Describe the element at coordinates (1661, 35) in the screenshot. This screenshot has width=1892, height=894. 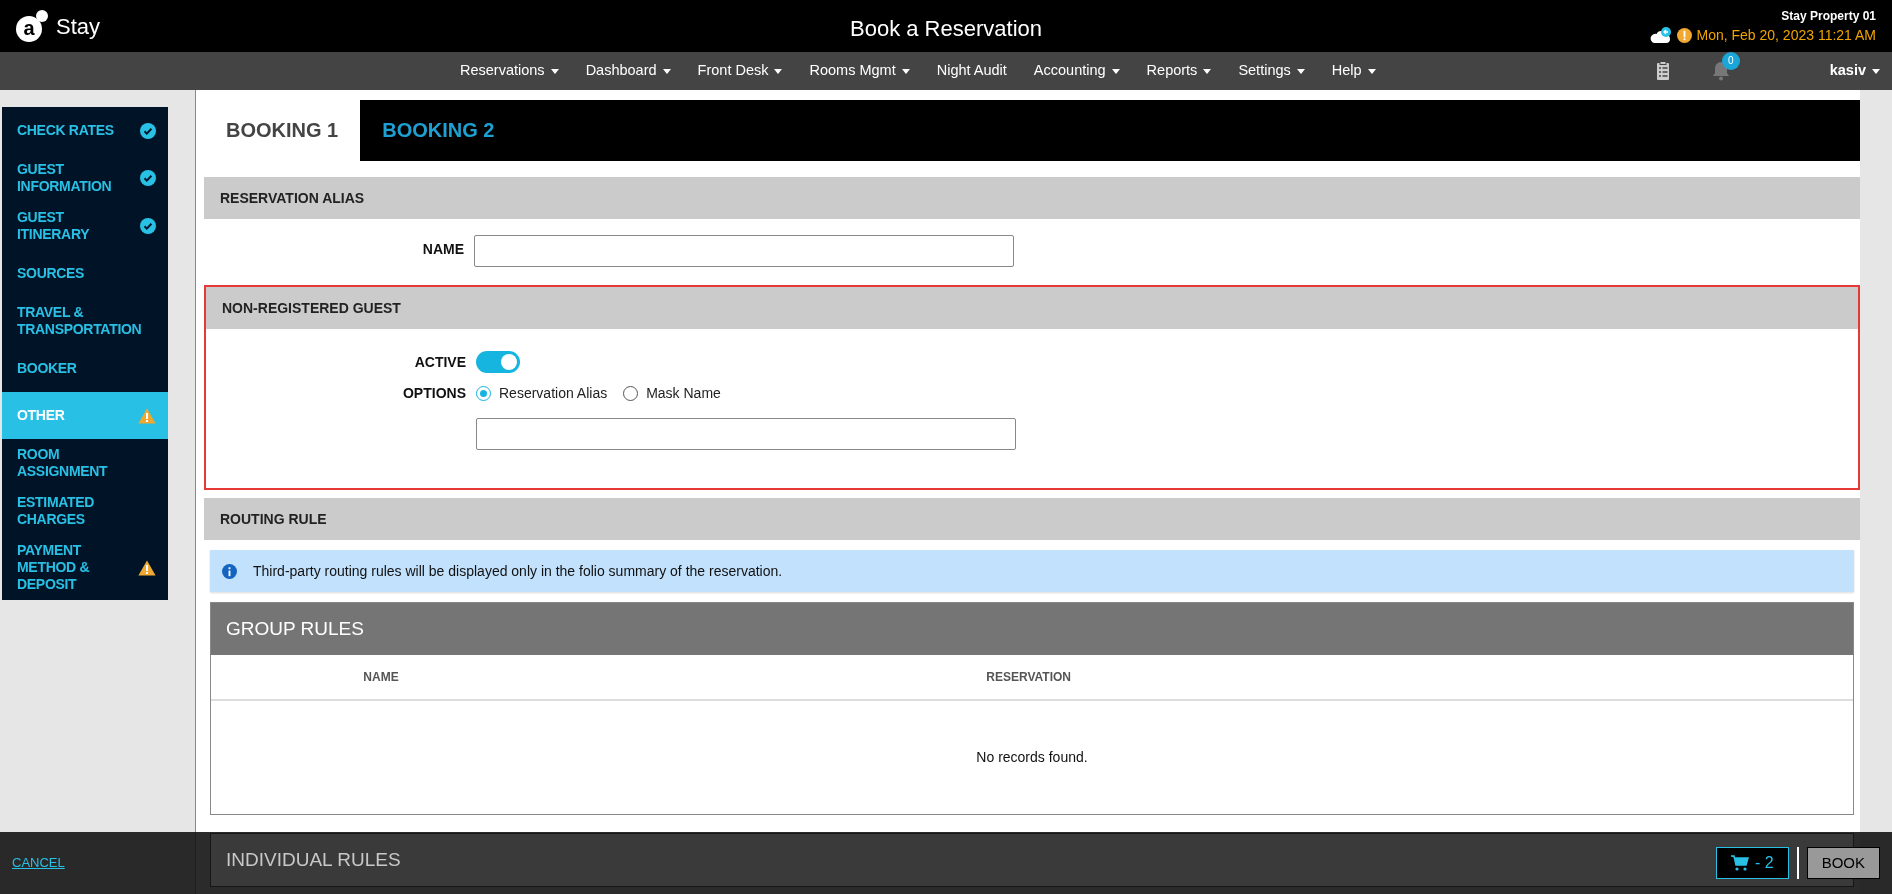
I see `cloud-icon` at that location.